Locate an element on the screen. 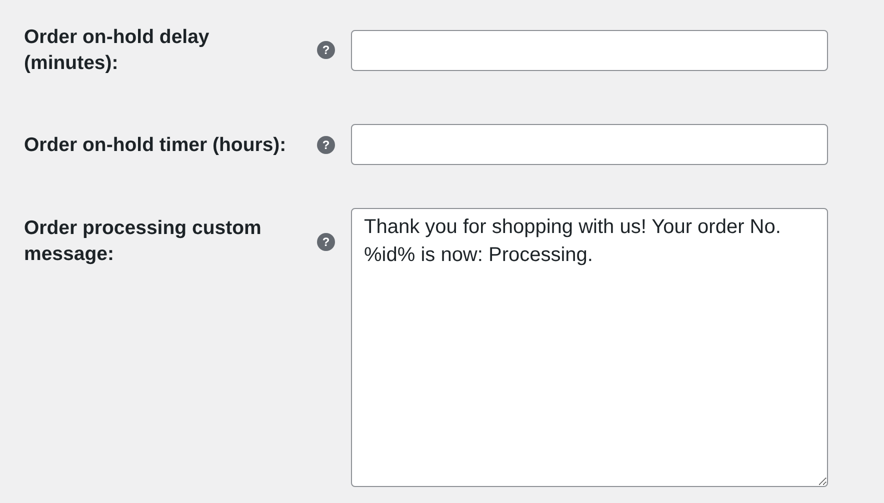 The image size is (884, 503). field-label: Order processing custom message: is located at coordinates (143, 241).